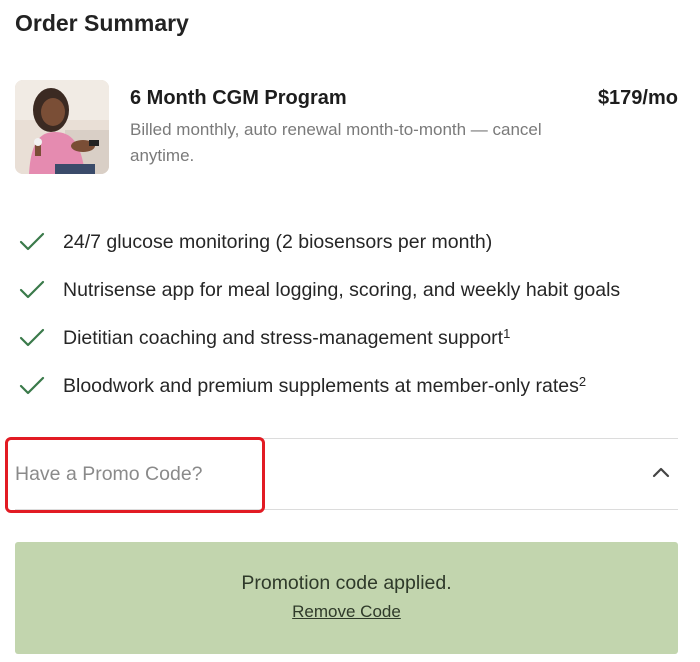 This screenshot has width=700, height=662. I want to click on product-price: $179/mo, so click(637, 98).